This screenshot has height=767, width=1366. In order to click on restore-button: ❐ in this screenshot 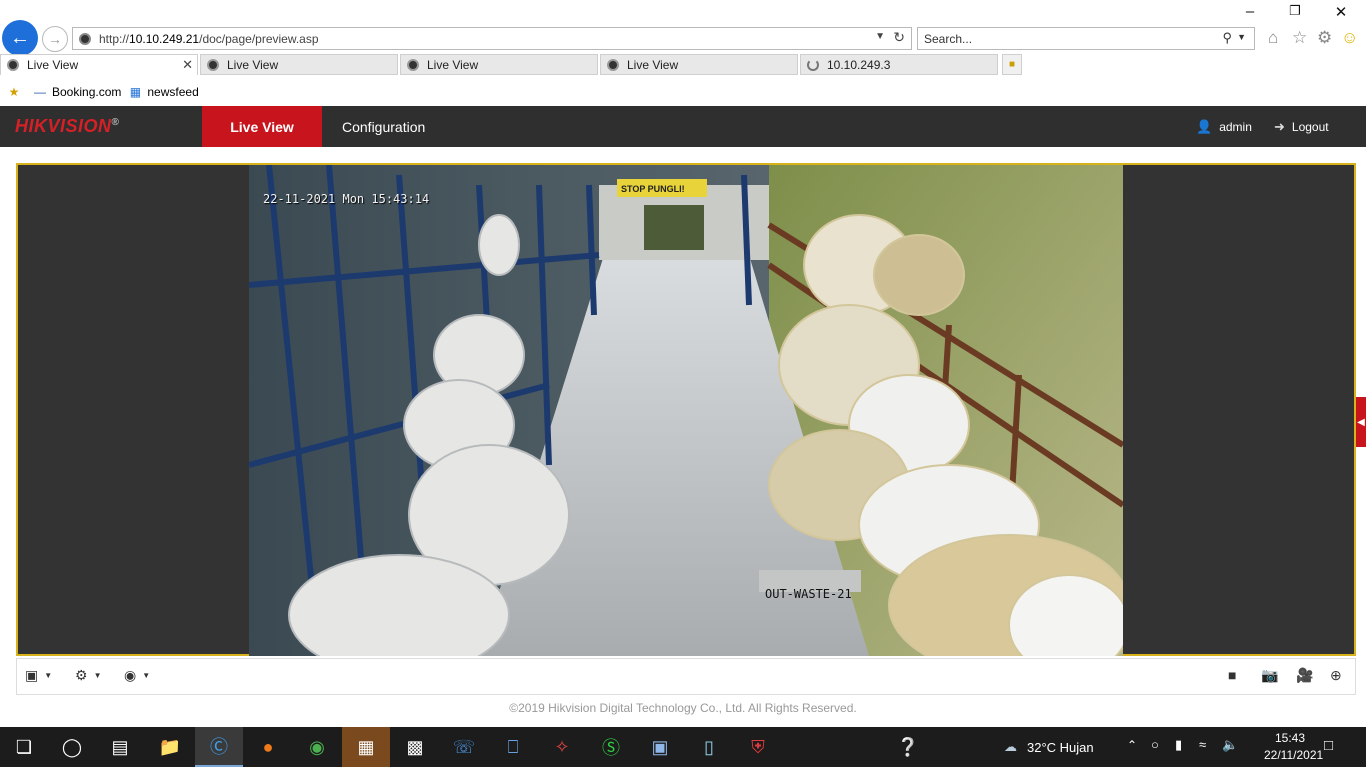, I will do `click(1295, 11)`.